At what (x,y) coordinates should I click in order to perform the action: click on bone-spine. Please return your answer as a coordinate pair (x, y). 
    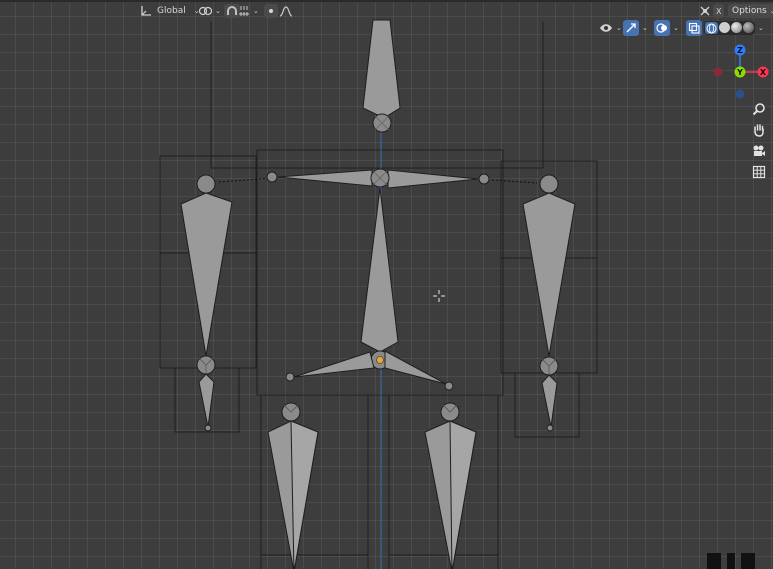
    Looking at the image, I should click on (379, 270).